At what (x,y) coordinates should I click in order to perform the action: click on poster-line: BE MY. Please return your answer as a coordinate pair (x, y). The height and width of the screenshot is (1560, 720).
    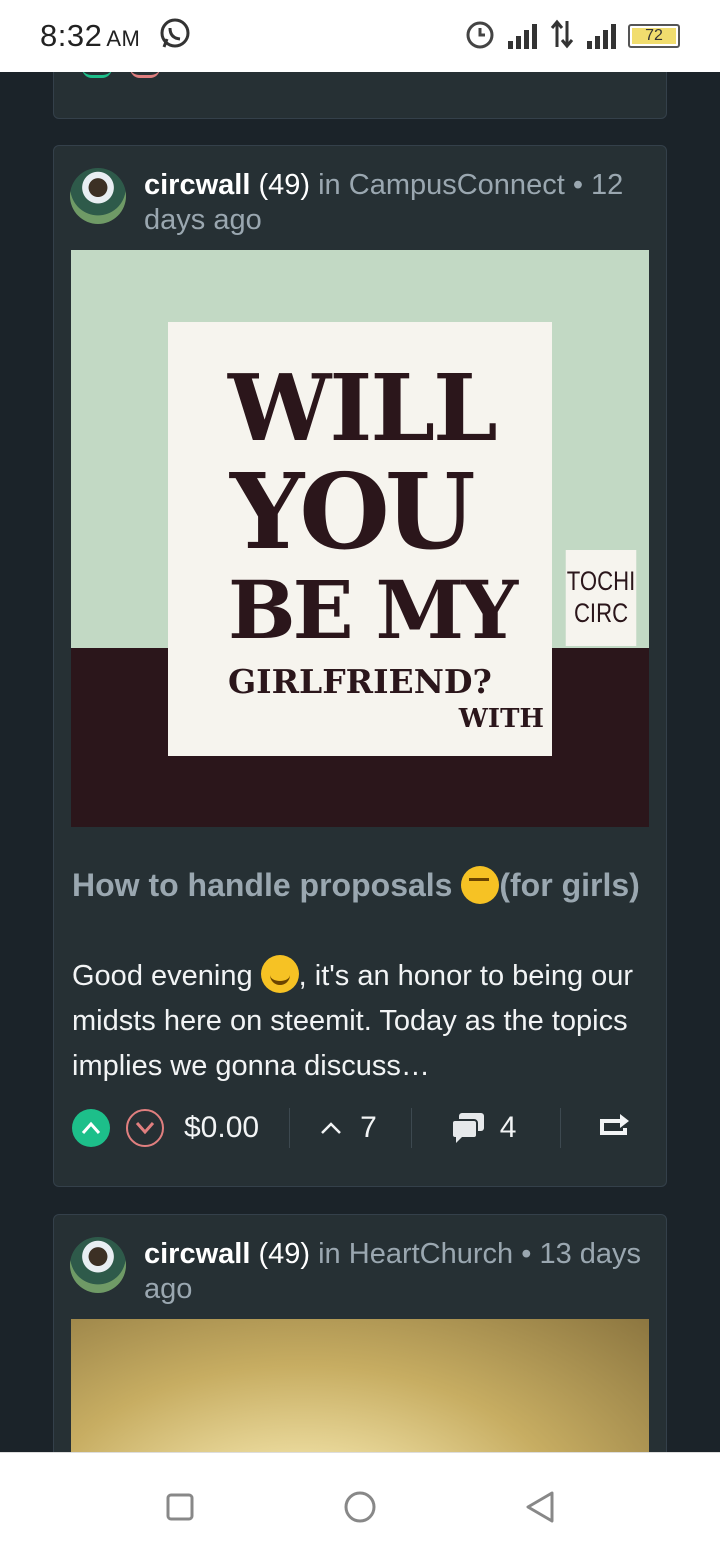
    Looking at the image, I should click on (373, 610).